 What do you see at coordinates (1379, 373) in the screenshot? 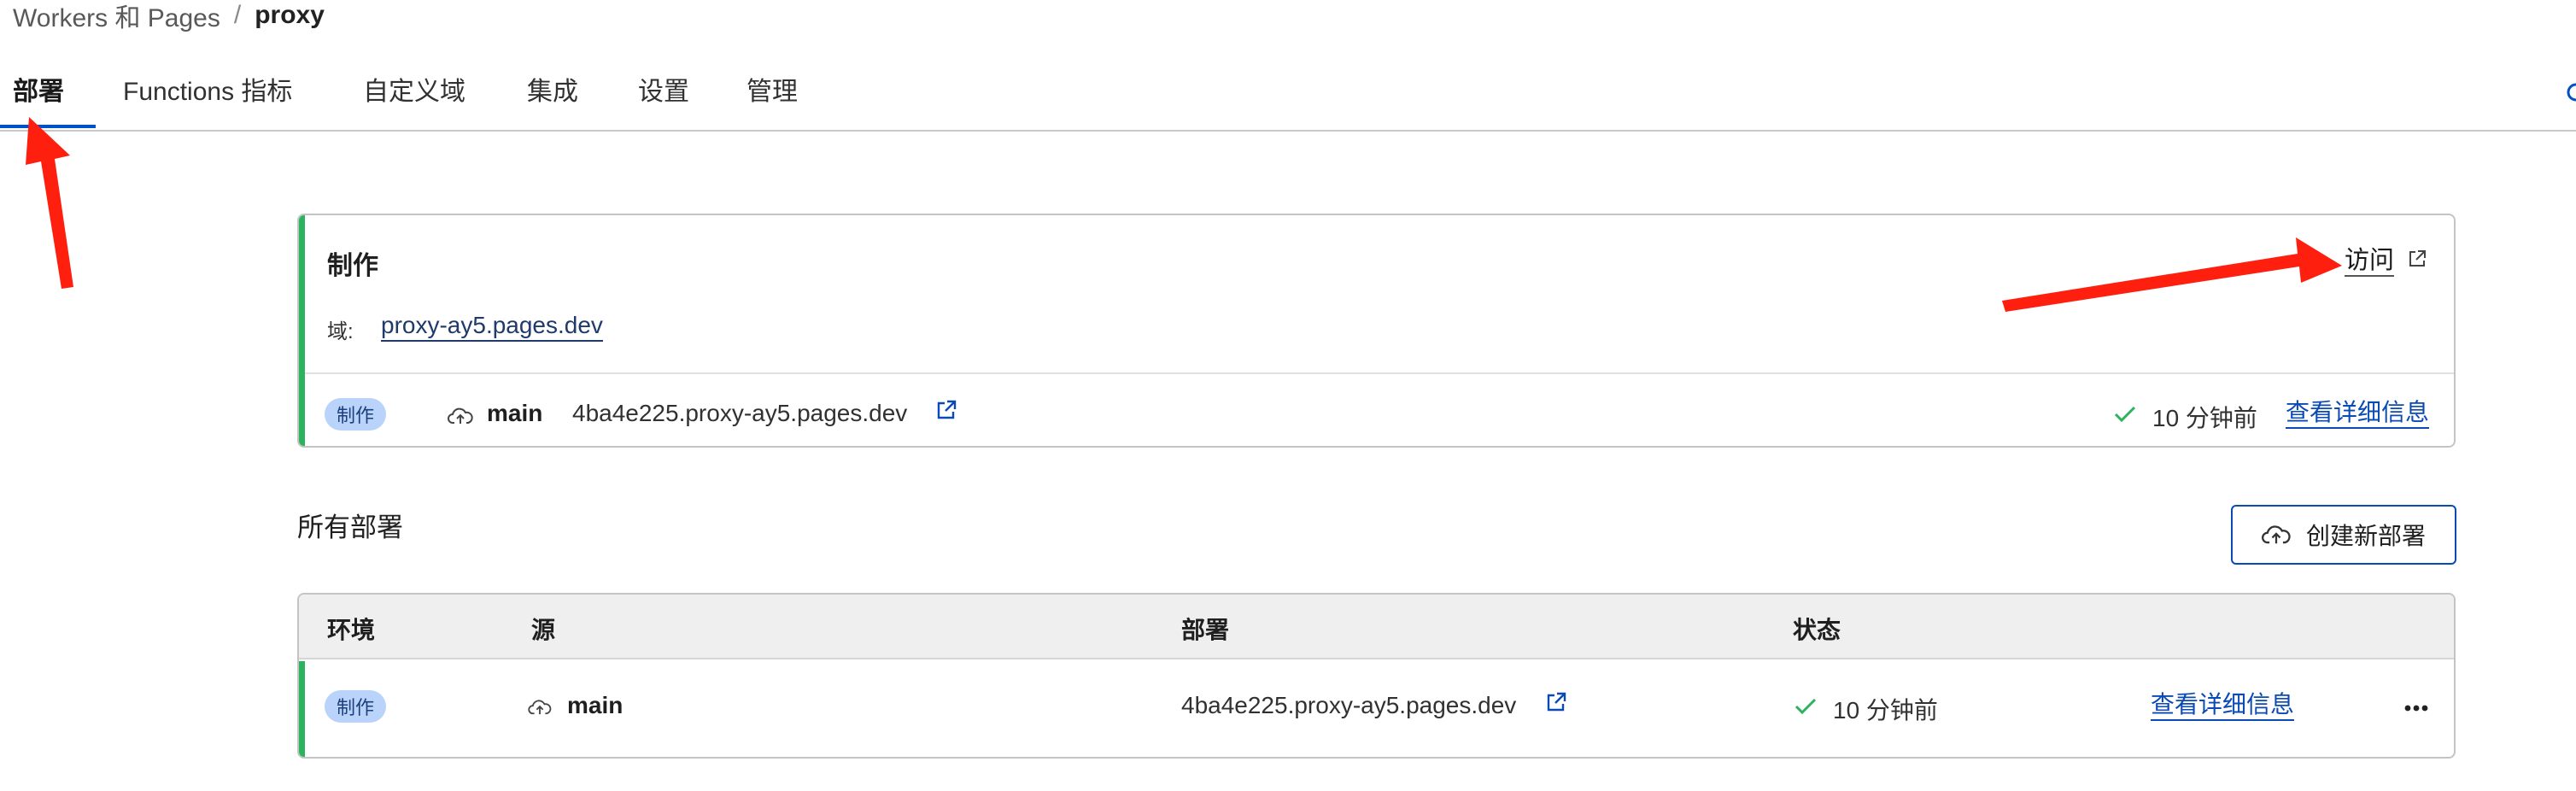
I see `card-divider` at bounding box center [1379, 373].